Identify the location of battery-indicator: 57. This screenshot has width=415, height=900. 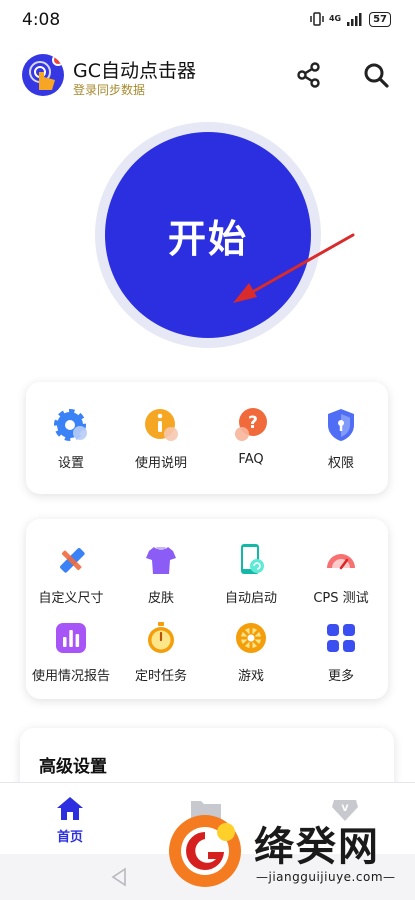
(380, 19).